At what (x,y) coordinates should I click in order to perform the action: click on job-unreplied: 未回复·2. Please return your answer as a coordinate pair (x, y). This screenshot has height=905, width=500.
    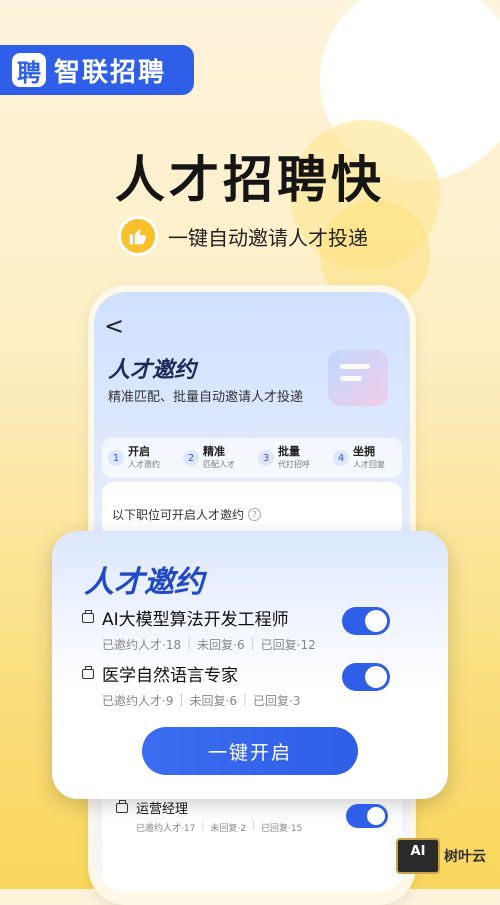
    Looking at the image, I should click on (228, 829).